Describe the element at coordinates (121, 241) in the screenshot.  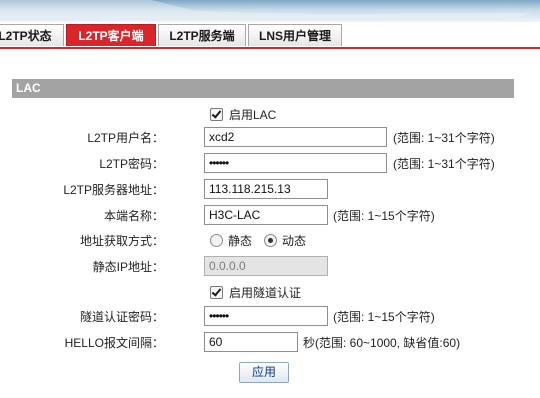
I see `address-mode-label: 地址获取方式：` at that location.